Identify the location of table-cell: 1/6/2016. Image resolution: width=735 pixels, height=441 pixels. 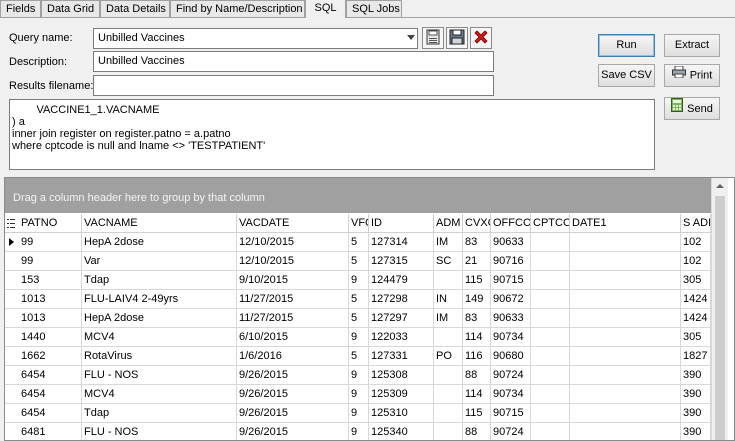
(293, 356).